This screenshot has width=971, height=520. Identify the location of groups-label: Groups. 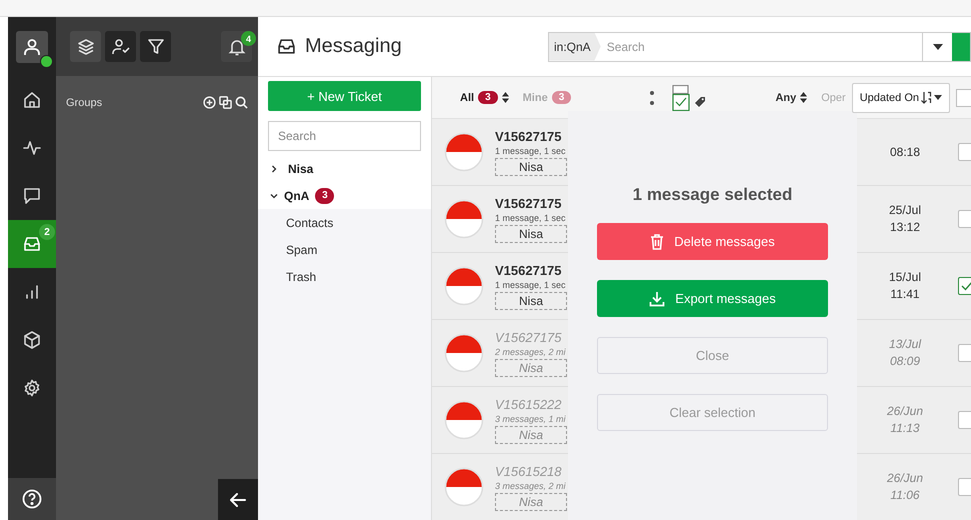
(84, 102).